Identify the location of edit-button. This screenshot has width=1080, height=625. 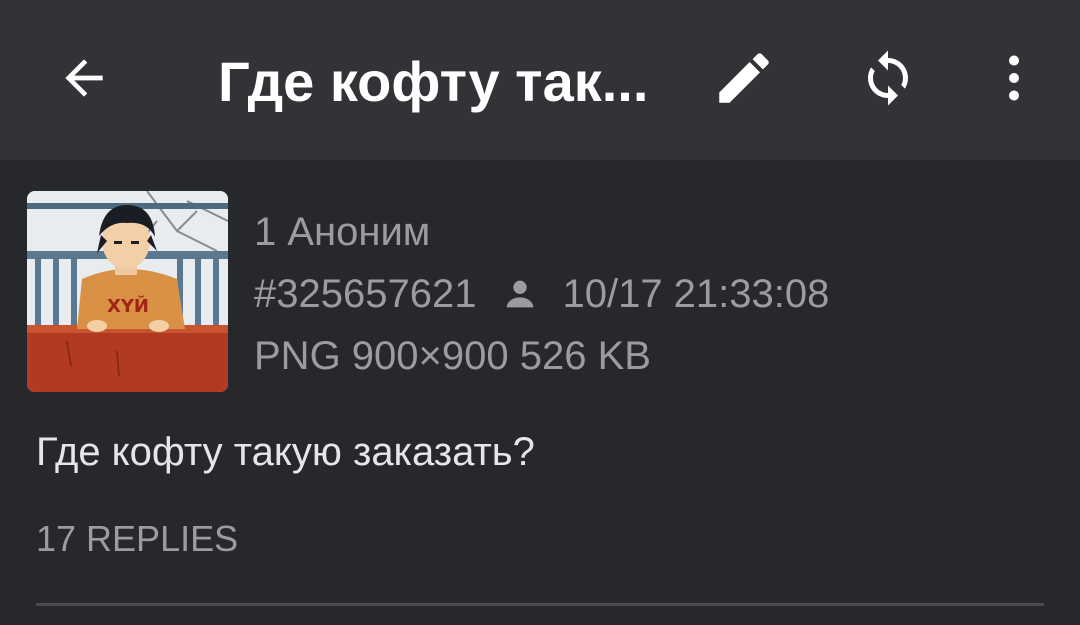
(744, 78).